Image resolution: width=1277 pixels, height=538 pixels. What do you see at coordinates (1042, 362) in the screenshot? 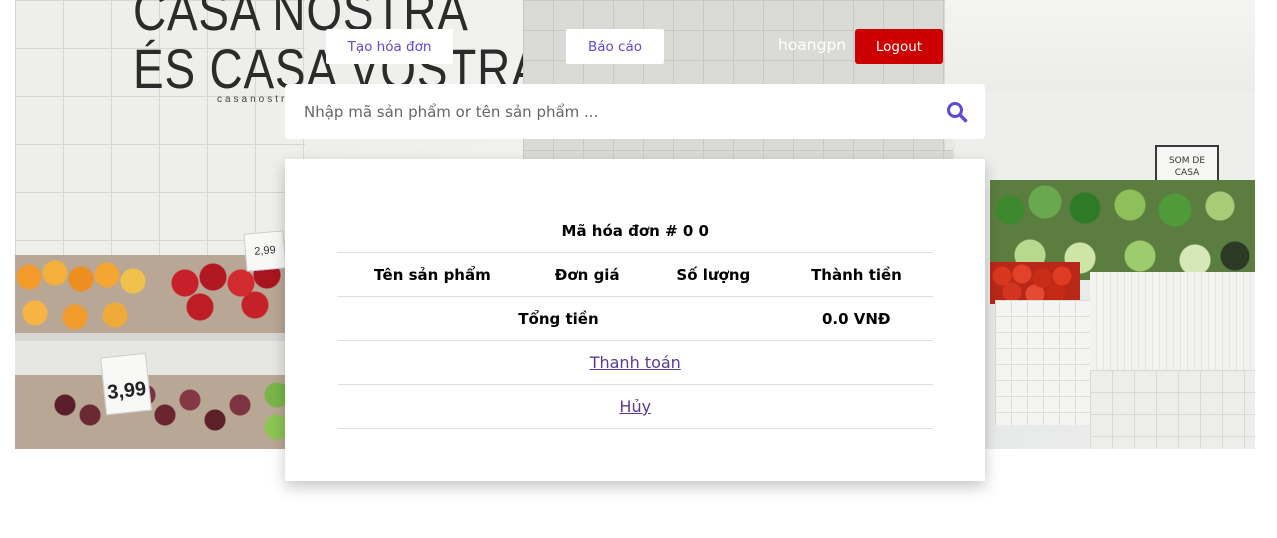
I see `tiled-counter` at bounding box center [1042, 362].